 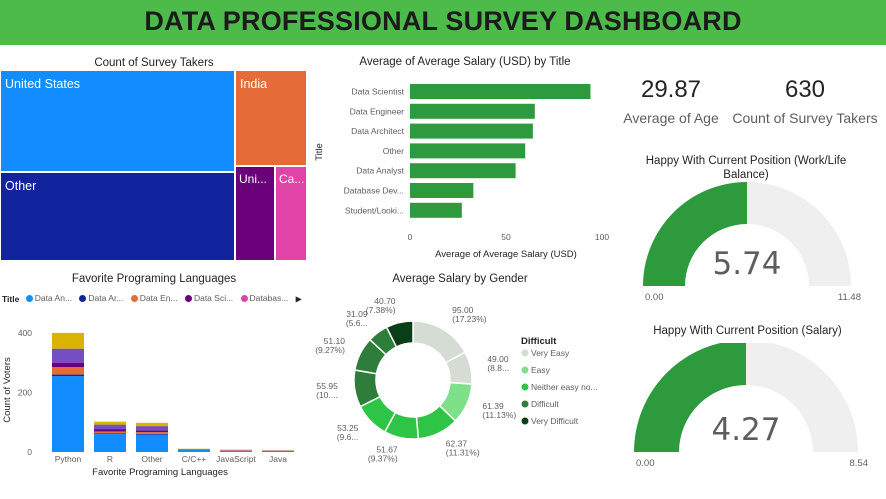 What do you see at coordinates (68, 459) in the screenshot?
I see `x-tick-label: Python` at bounding box center [68, 459].